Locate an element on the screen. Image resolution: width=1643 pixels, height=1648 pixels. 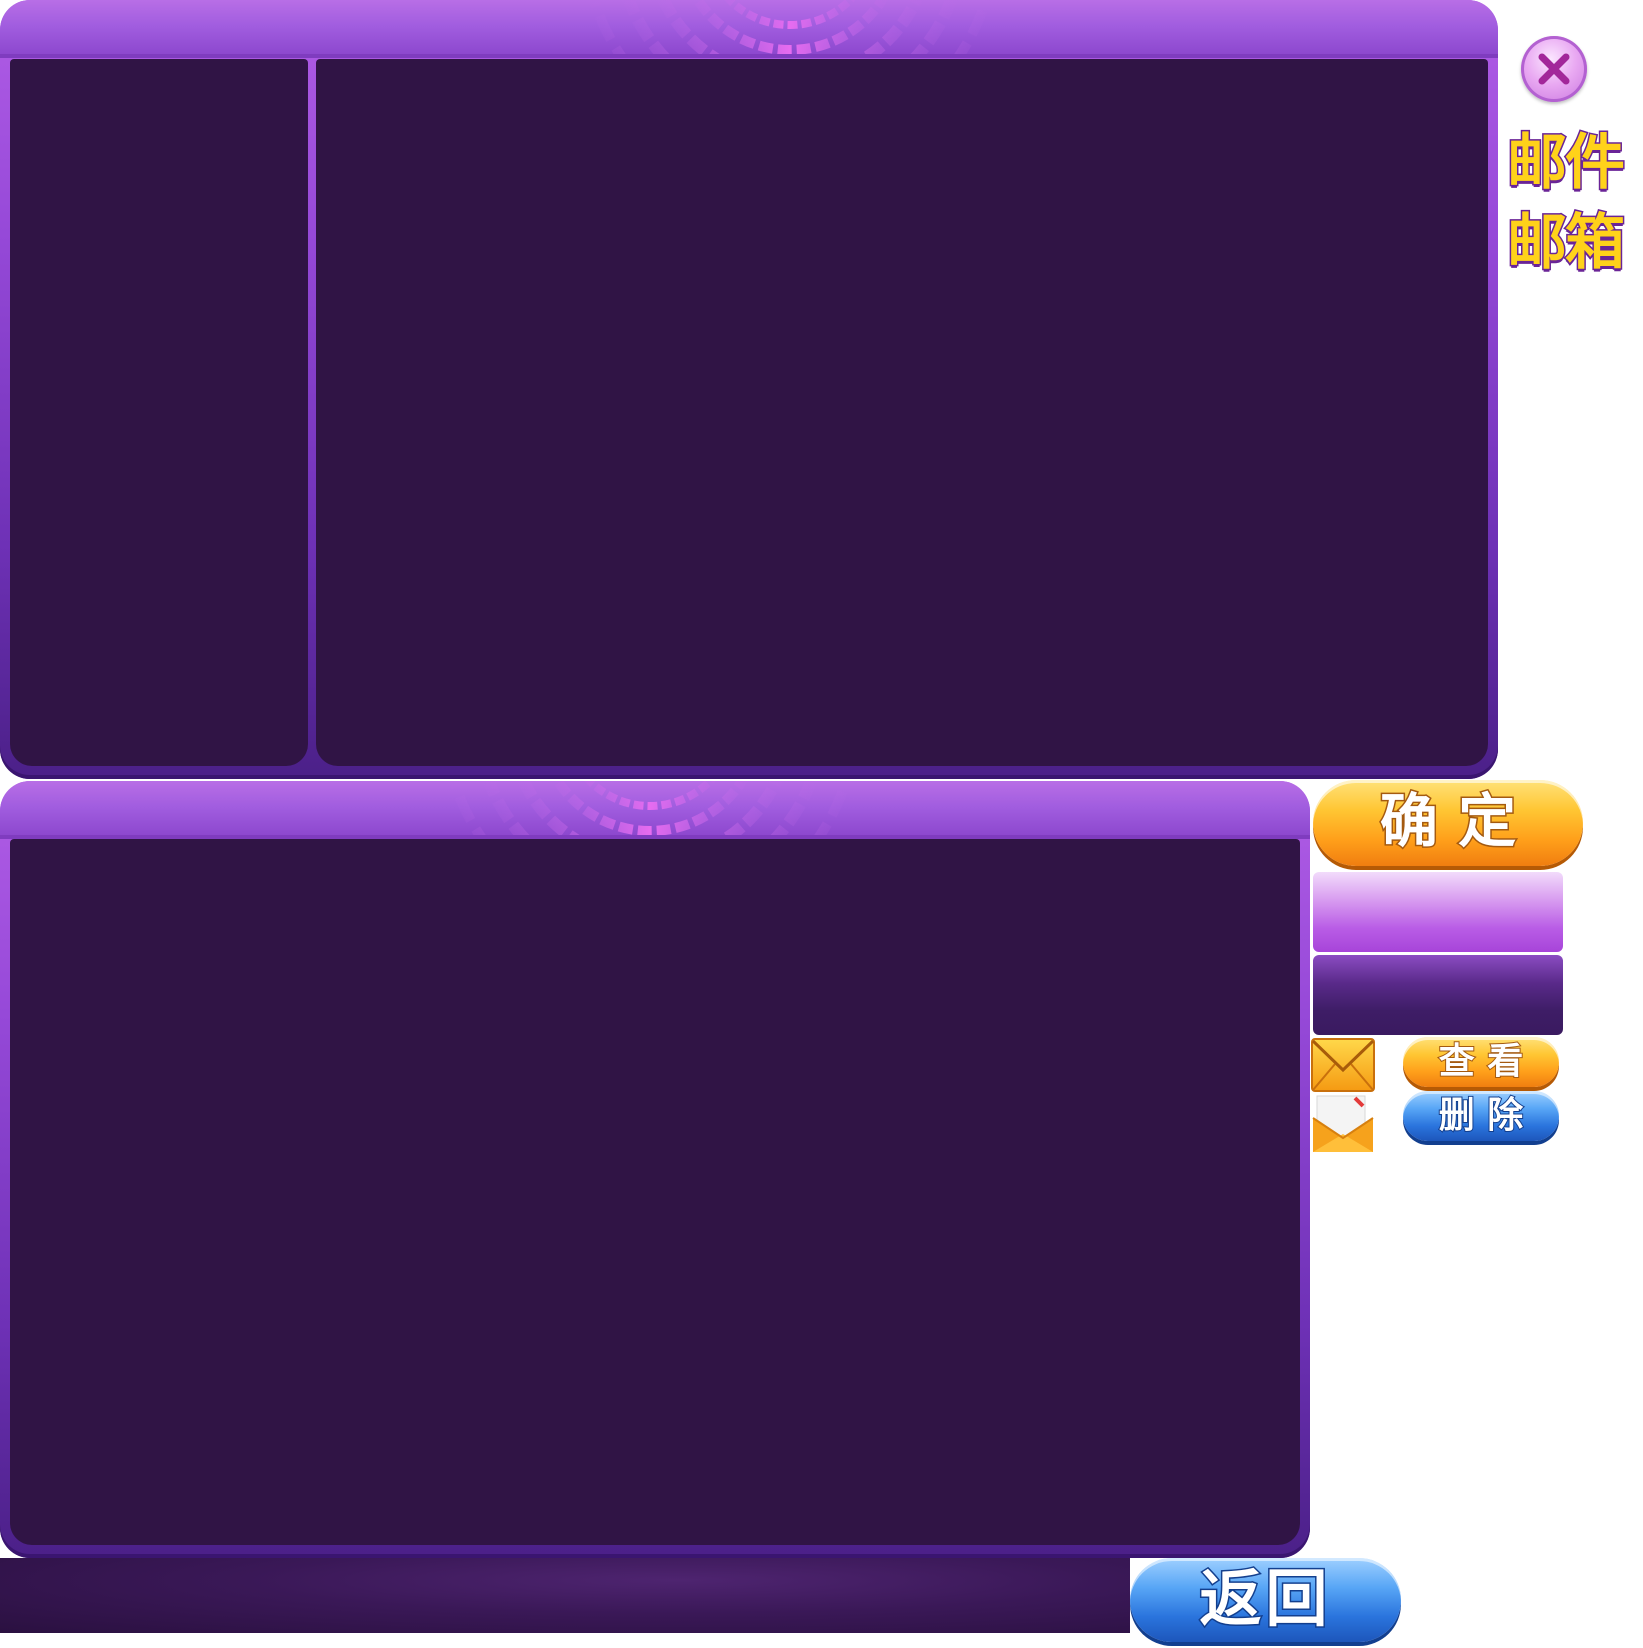
confirm-button: 确 定 is located at coordinates (1448, 823).